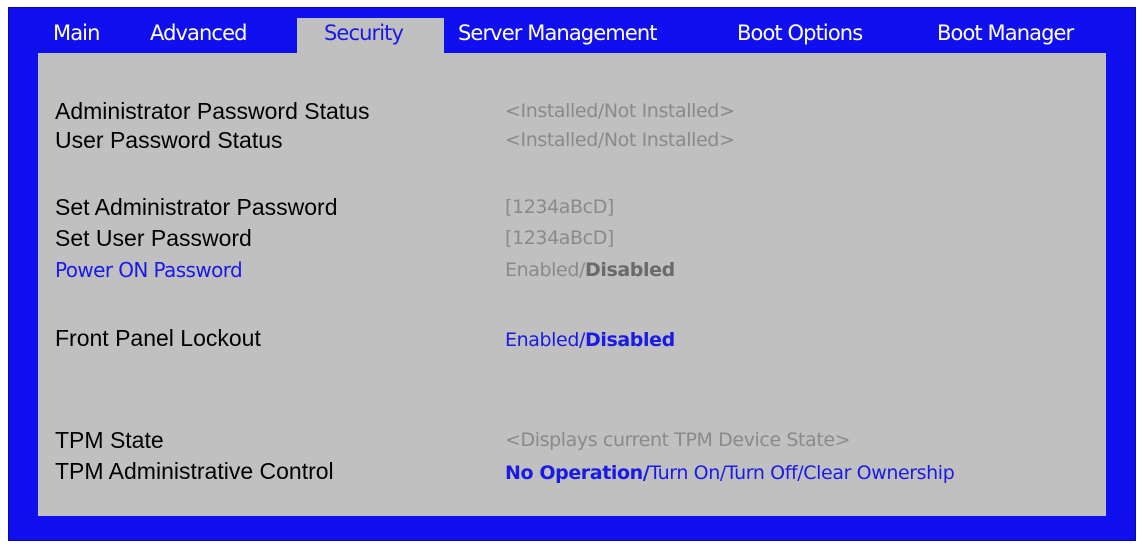  What do you see at coordinates (364, 33) in the screenshot?
I see `tab-security-label: Security` at bounding box center [364, 33].